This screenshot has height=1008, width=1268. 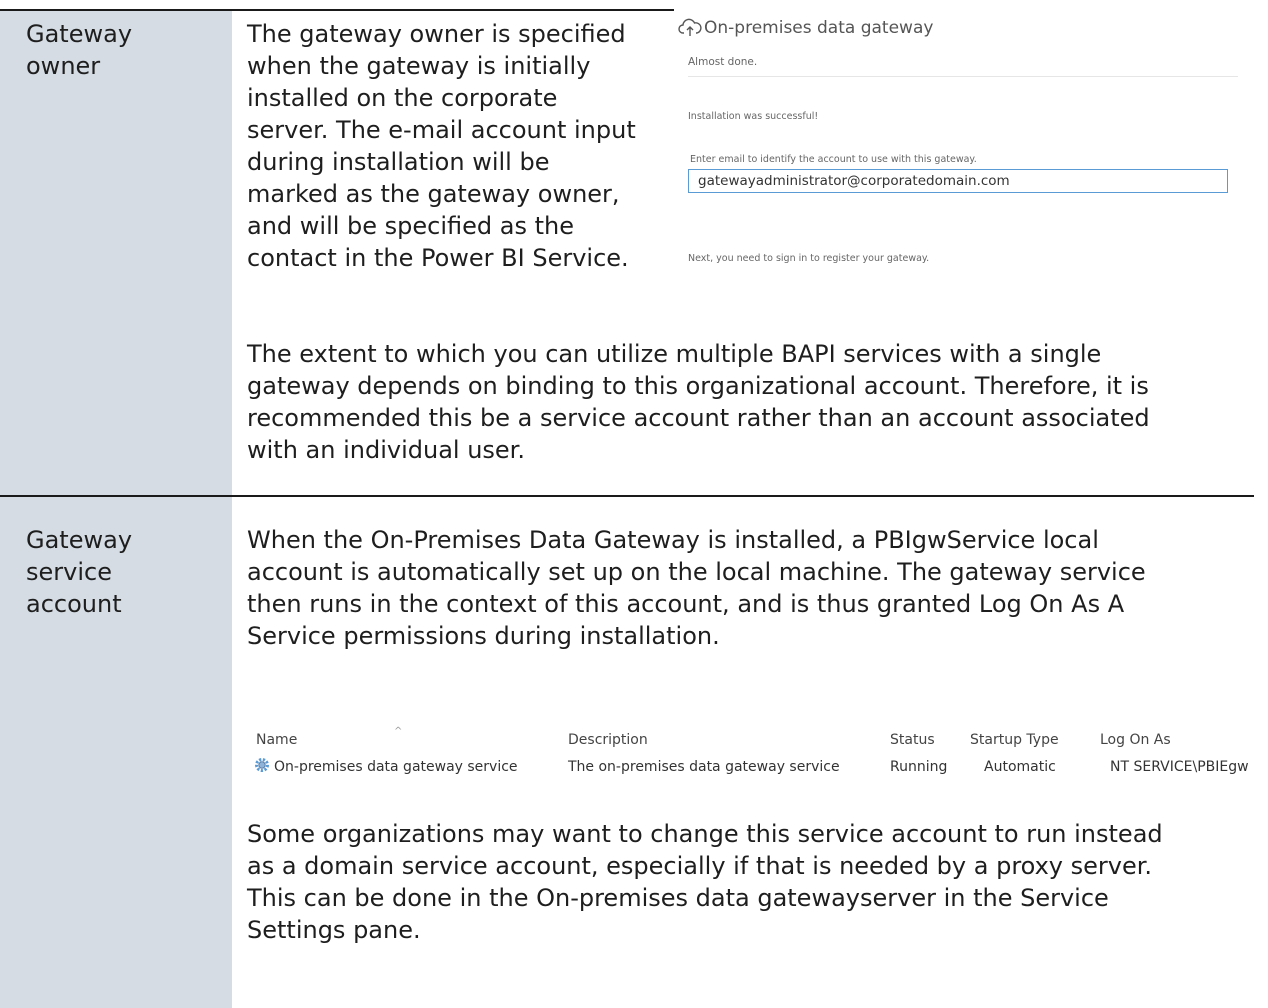 I want to click on row-label-gateway-owner: Gateway owner, so click(x=79, y=50).